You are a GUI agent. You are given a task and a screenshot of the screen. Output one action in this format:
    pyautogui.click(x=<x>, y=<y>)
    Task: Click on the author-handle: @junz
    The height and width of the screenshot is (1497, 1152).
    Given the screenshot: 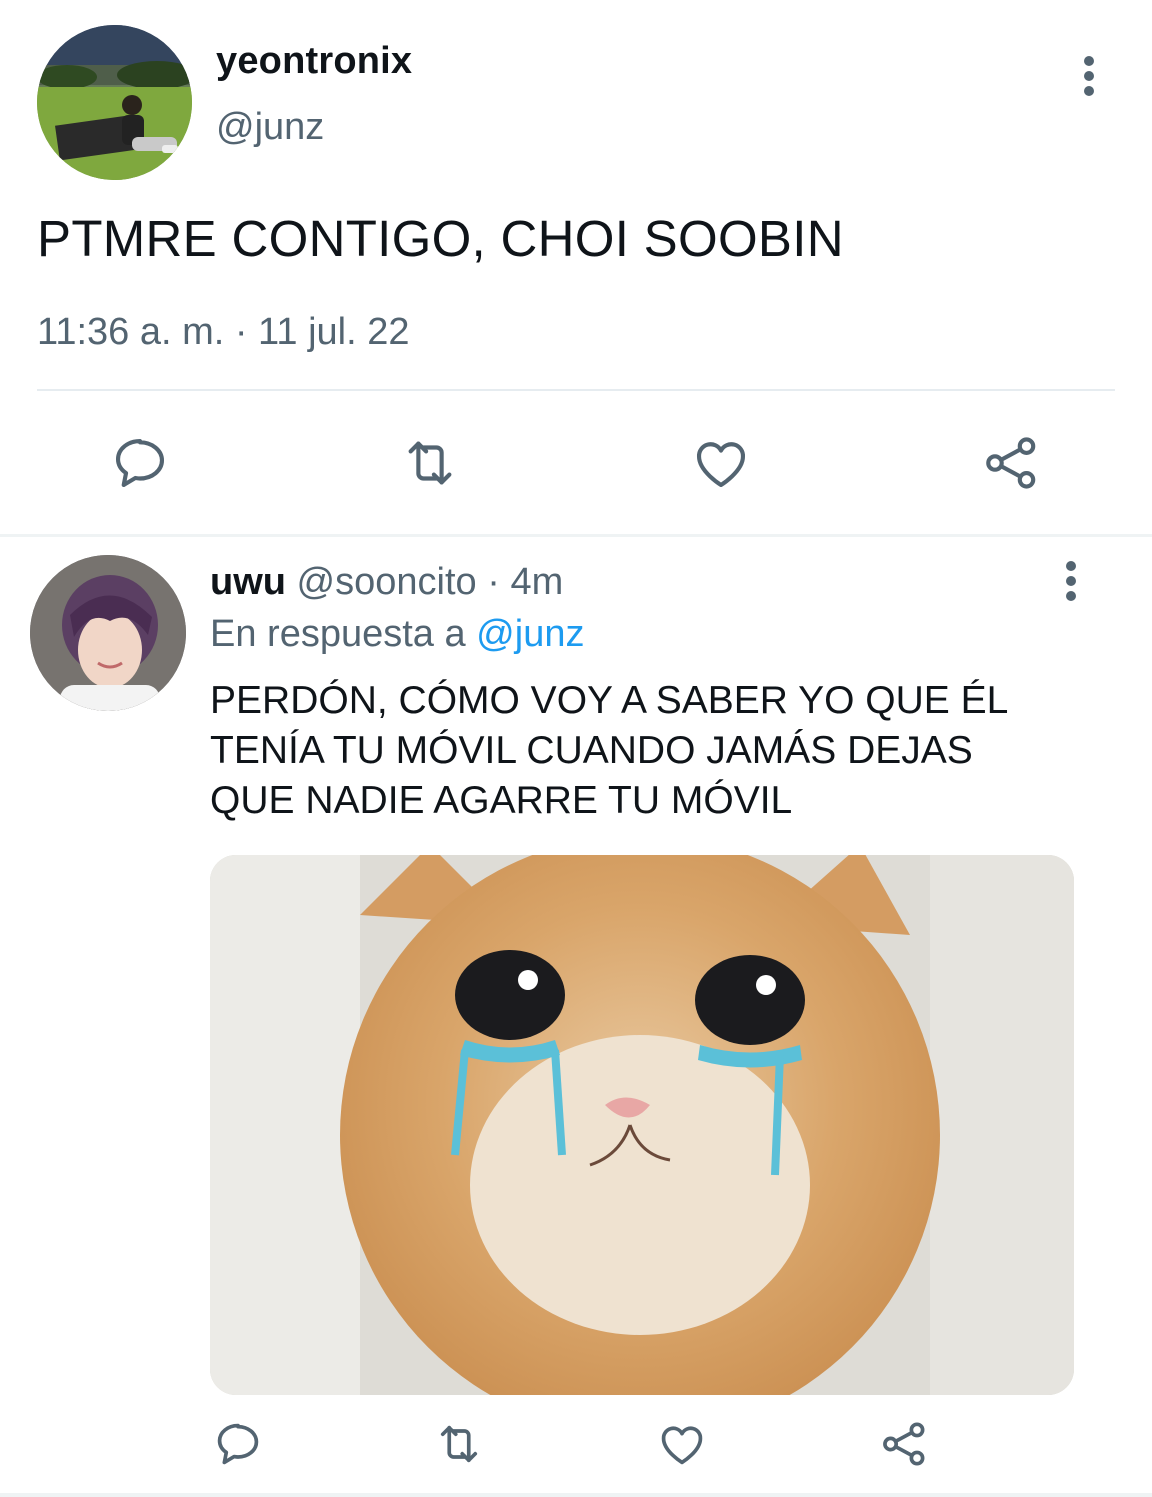 What is the action you would take?
    pyautogui.click(x=270, y=127)
    